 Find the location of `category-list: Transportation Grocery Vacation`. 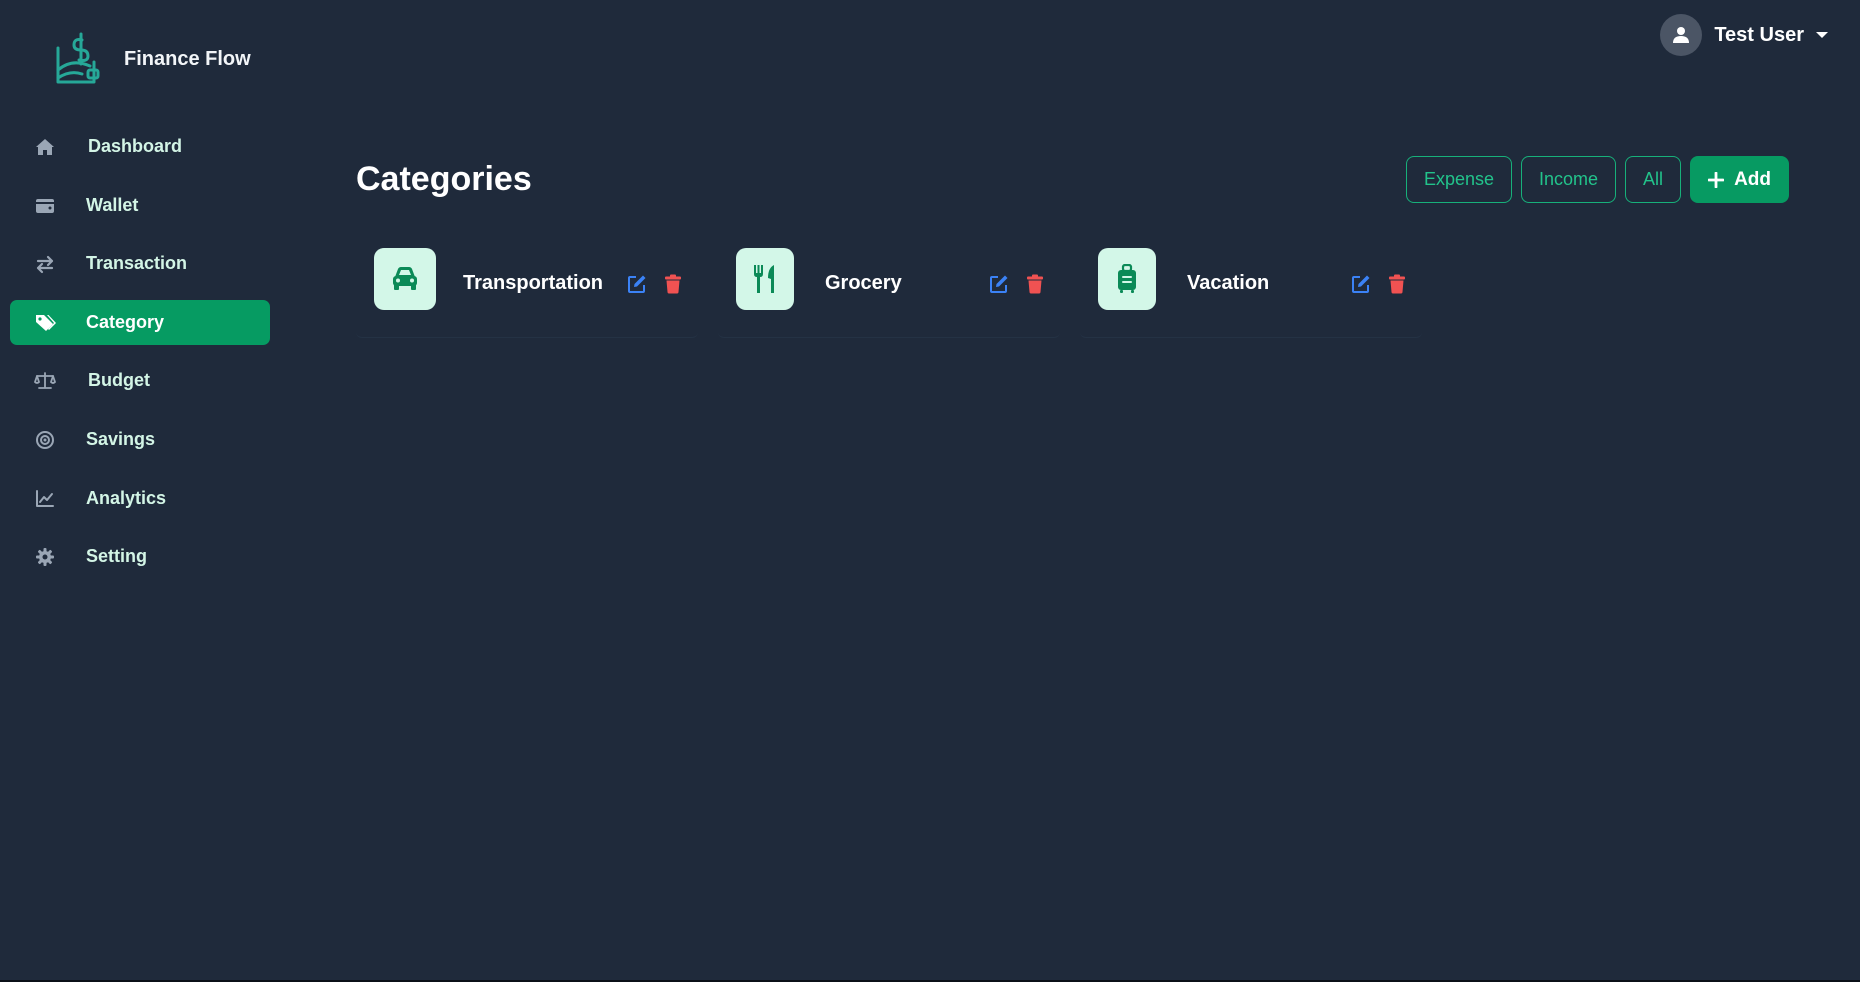

category-list: Transportation Grocery Vacation is located at coordinates (889, 285).